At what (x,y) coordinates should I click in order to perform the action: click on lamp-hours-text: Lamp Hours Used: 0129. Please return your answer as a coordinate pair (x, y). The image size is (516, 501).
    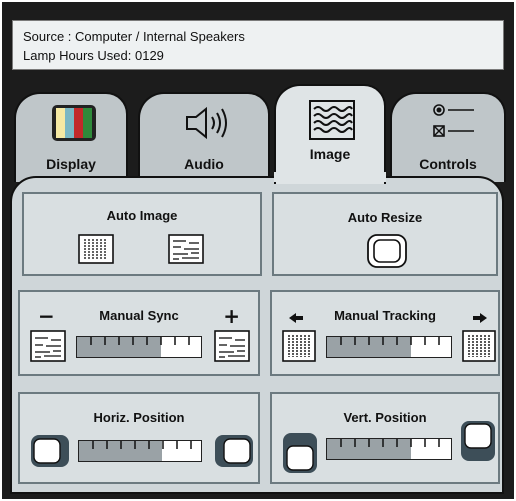
    Looking at the image, I should click on (93, 55).